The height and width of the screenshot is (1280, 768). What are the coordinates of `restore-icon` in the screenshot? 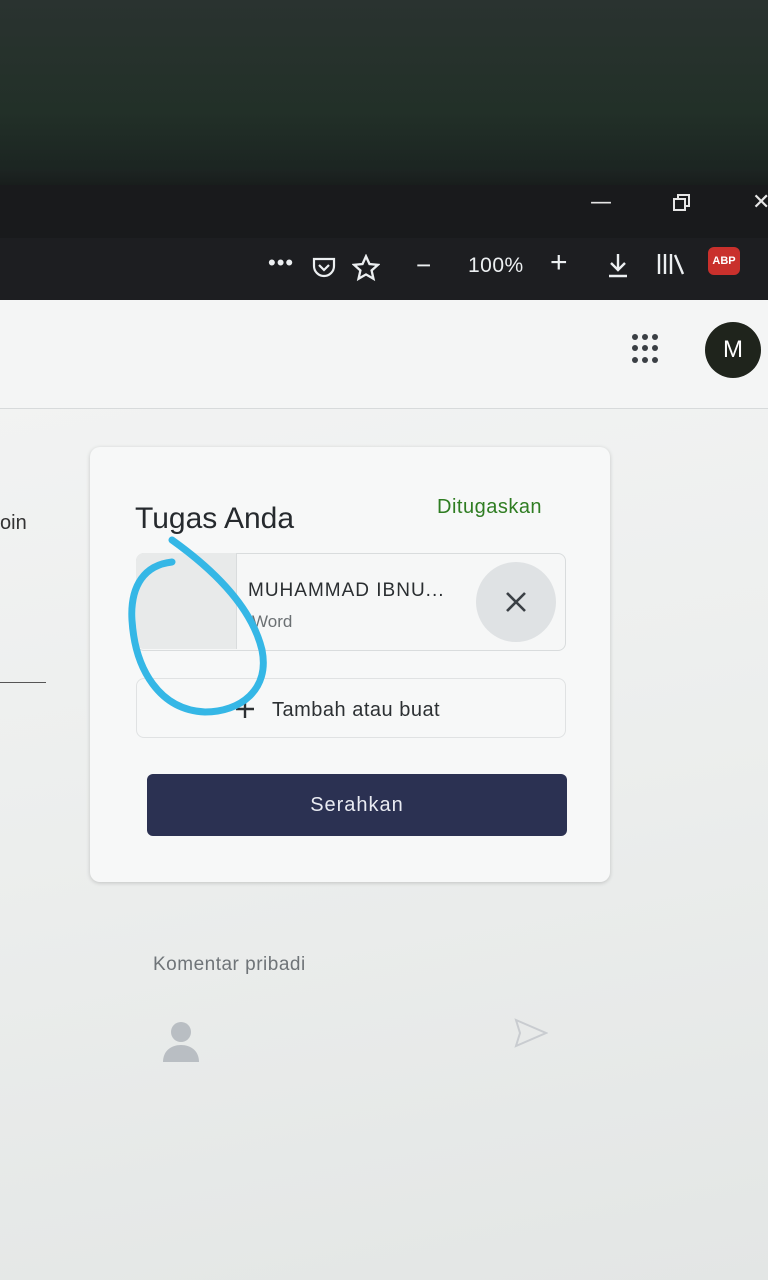 It's located at (682, 206).